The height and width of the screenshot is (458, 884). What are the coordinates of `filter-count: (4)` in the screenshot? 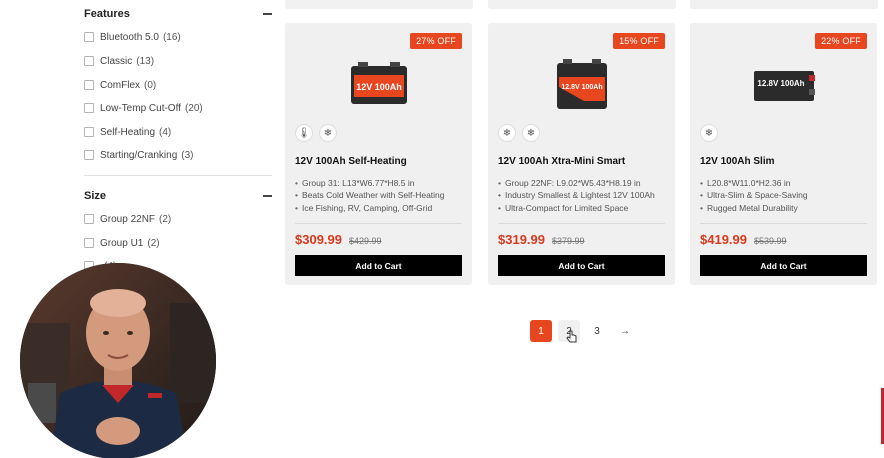 It's located at (165, 132).